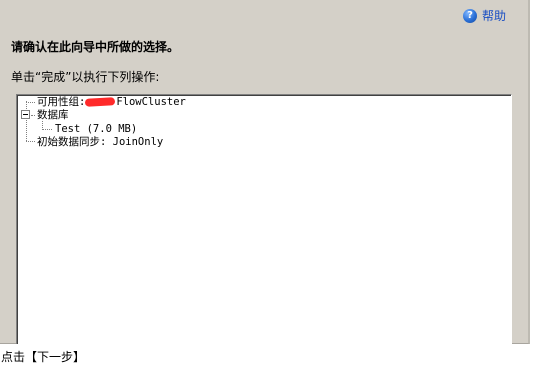 The height and width of the screenshot is (371, 534). I want to click on tree-node-databases: 数据库, so click(53, 115).